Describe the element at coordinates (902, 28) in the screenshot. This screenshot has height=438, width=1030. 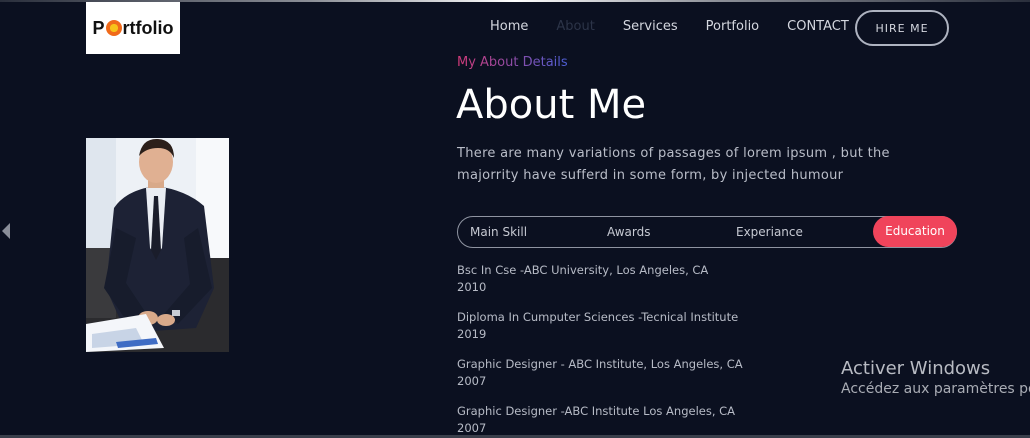
I see `hire-me-button: HIRE ME` at that location.